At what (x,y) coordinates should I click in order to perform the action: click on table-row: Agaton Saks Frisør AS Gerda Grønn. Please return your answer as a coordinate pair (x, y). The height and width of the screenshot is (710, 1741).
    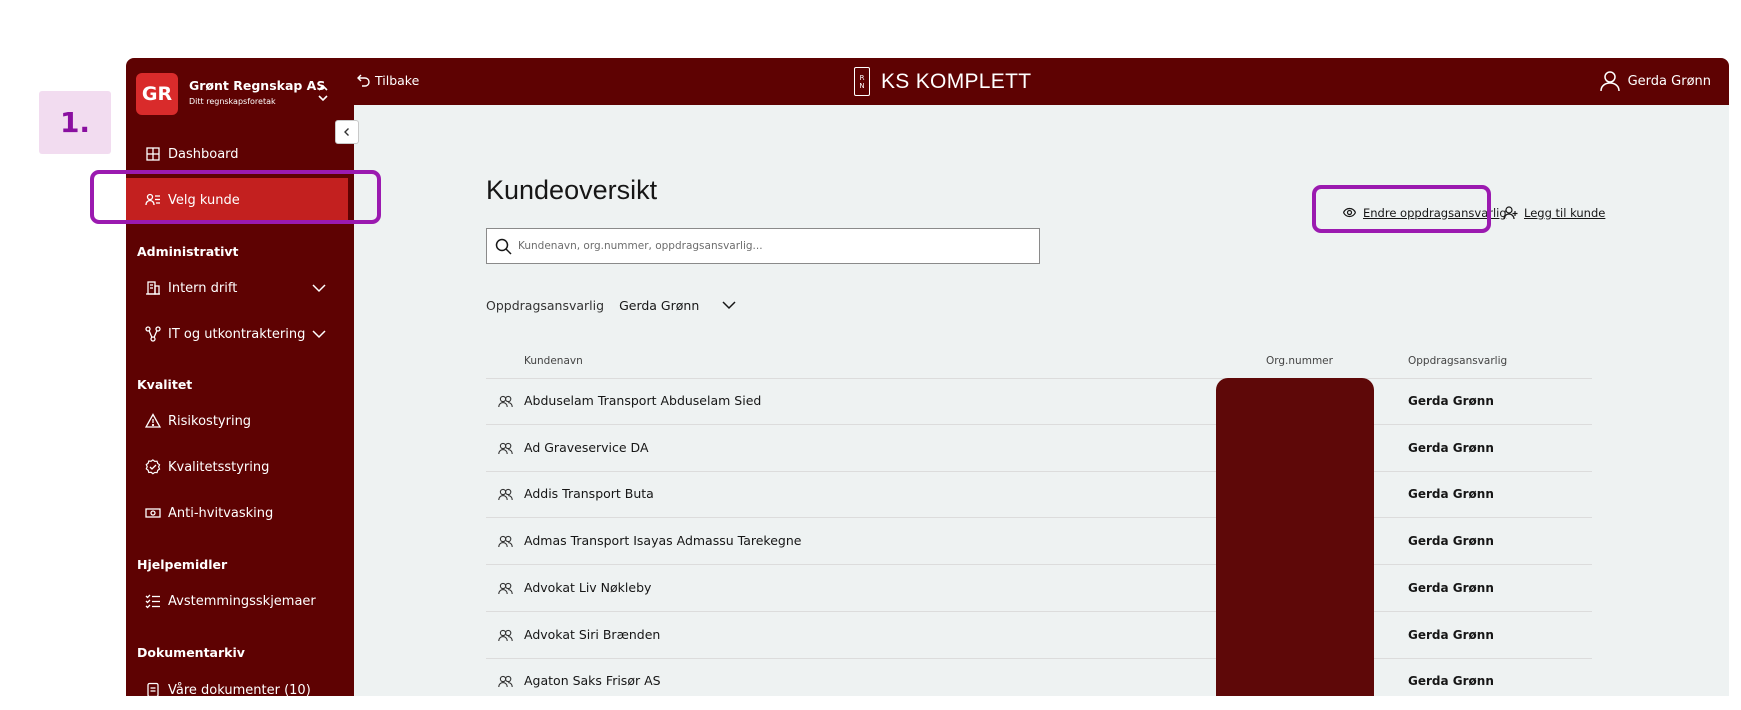
    Looking at the image, I should click on (1039, 677).